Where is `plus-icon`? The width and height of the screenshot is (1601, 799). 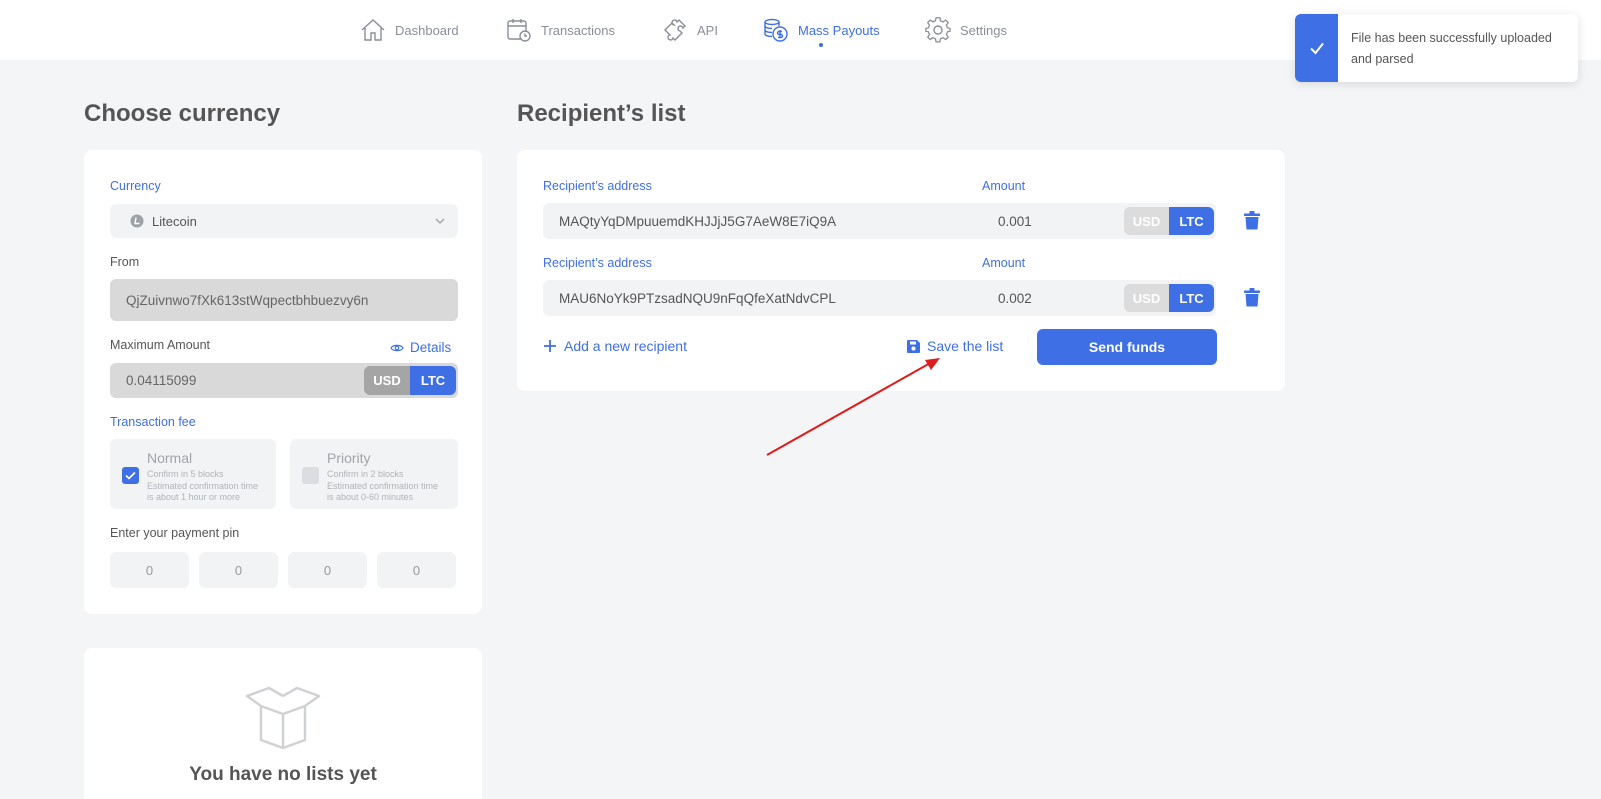 plus-icon is located at coordinates (550, 346).